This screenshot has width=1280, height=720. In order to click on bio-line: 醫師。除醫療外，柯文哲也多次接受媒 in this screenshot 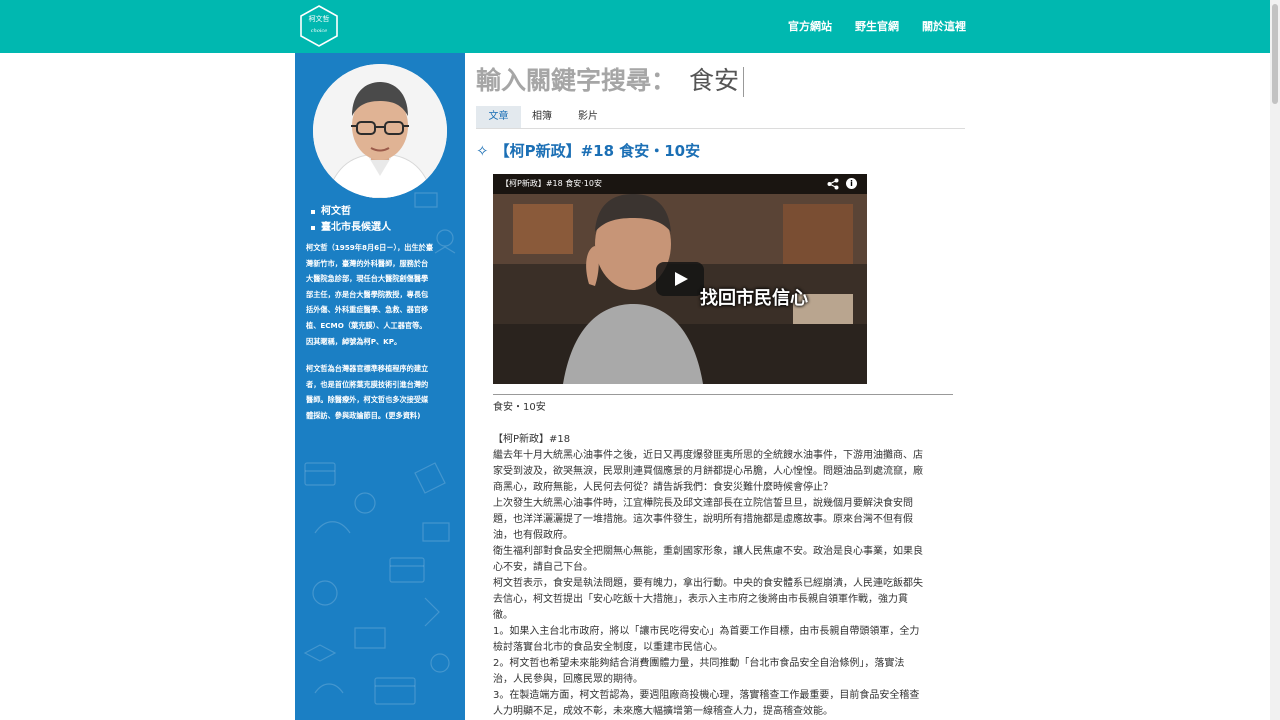, I will do `click(367, 400)`.